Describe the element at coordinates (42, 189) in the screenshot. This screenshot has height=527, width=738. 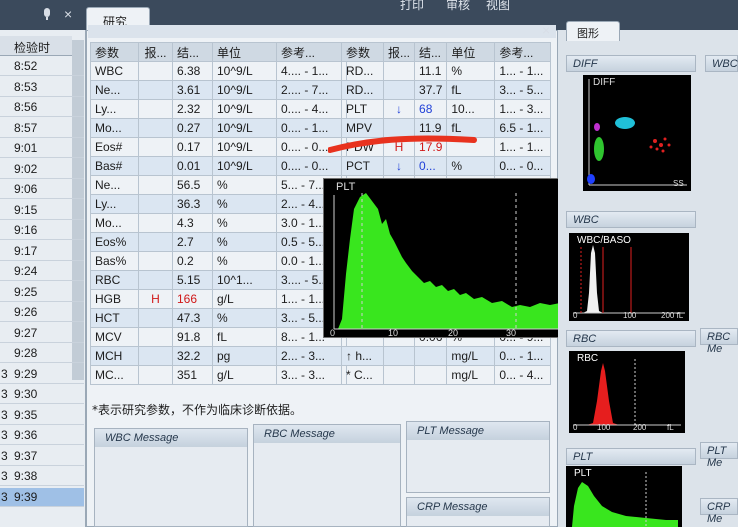
I see `time-list-item: 9:06` at that location.